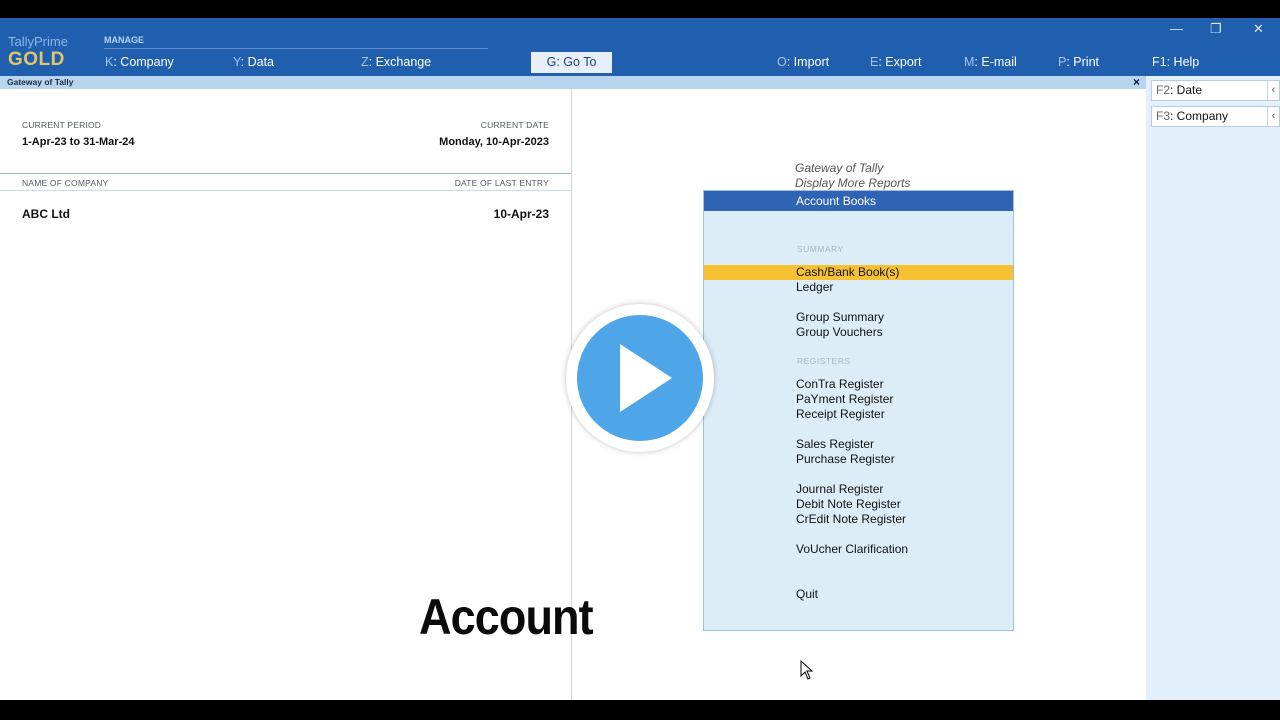 The height and width of the screenshot is (720, 1280). Describe the element at coordinates (895, 62) in the screenshot. I see `menu-export: E: Export` at that location.